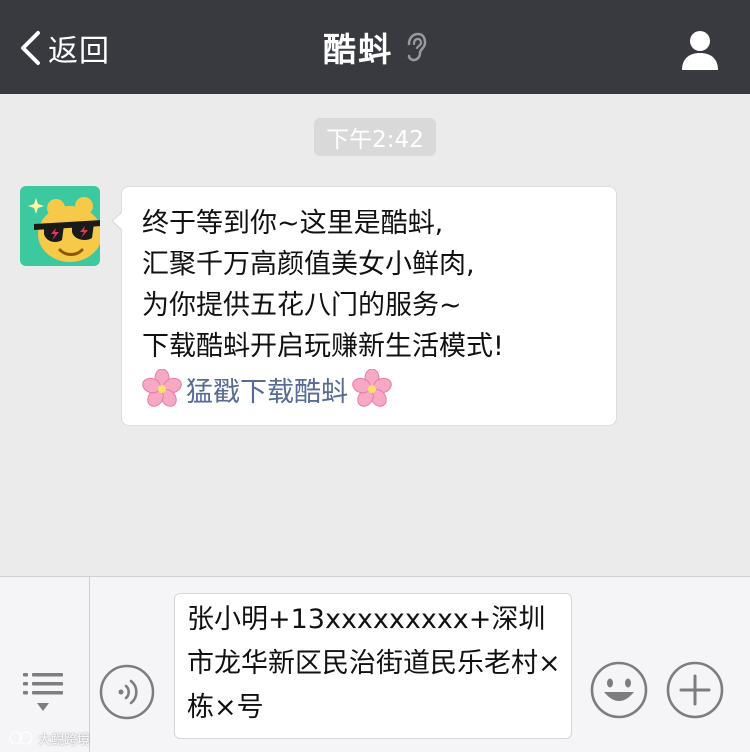  Describe the element at coordinates (45, 664) in the screenshot. I see `menu-button` at that location.